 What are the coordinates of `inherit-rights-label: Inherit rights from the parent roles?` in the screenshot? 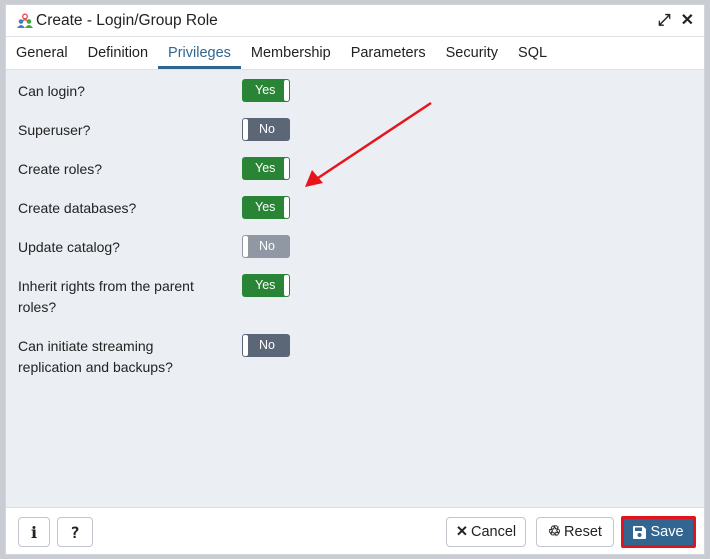 It's located at (106, 296).